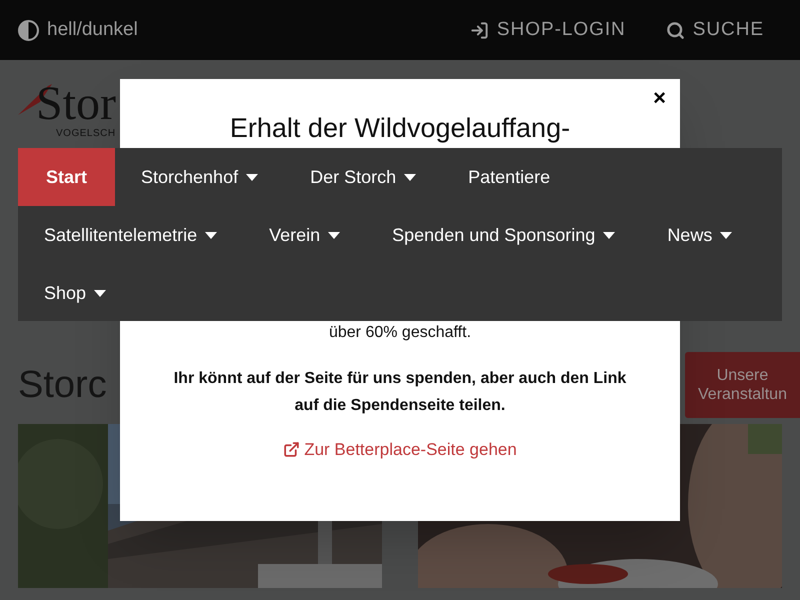 The height and width of the screenshot is (600, 800). What do you see at coordinates (659, 98) in the screenshot?
I see `close-button: ×` at bounding box center [659, 98].